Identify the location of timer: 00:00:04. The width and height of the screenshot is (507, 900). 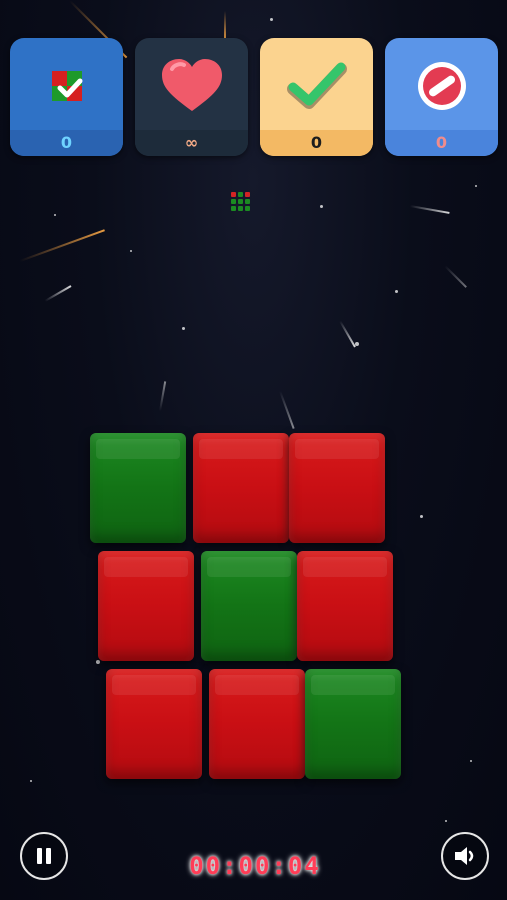
(255, 866).